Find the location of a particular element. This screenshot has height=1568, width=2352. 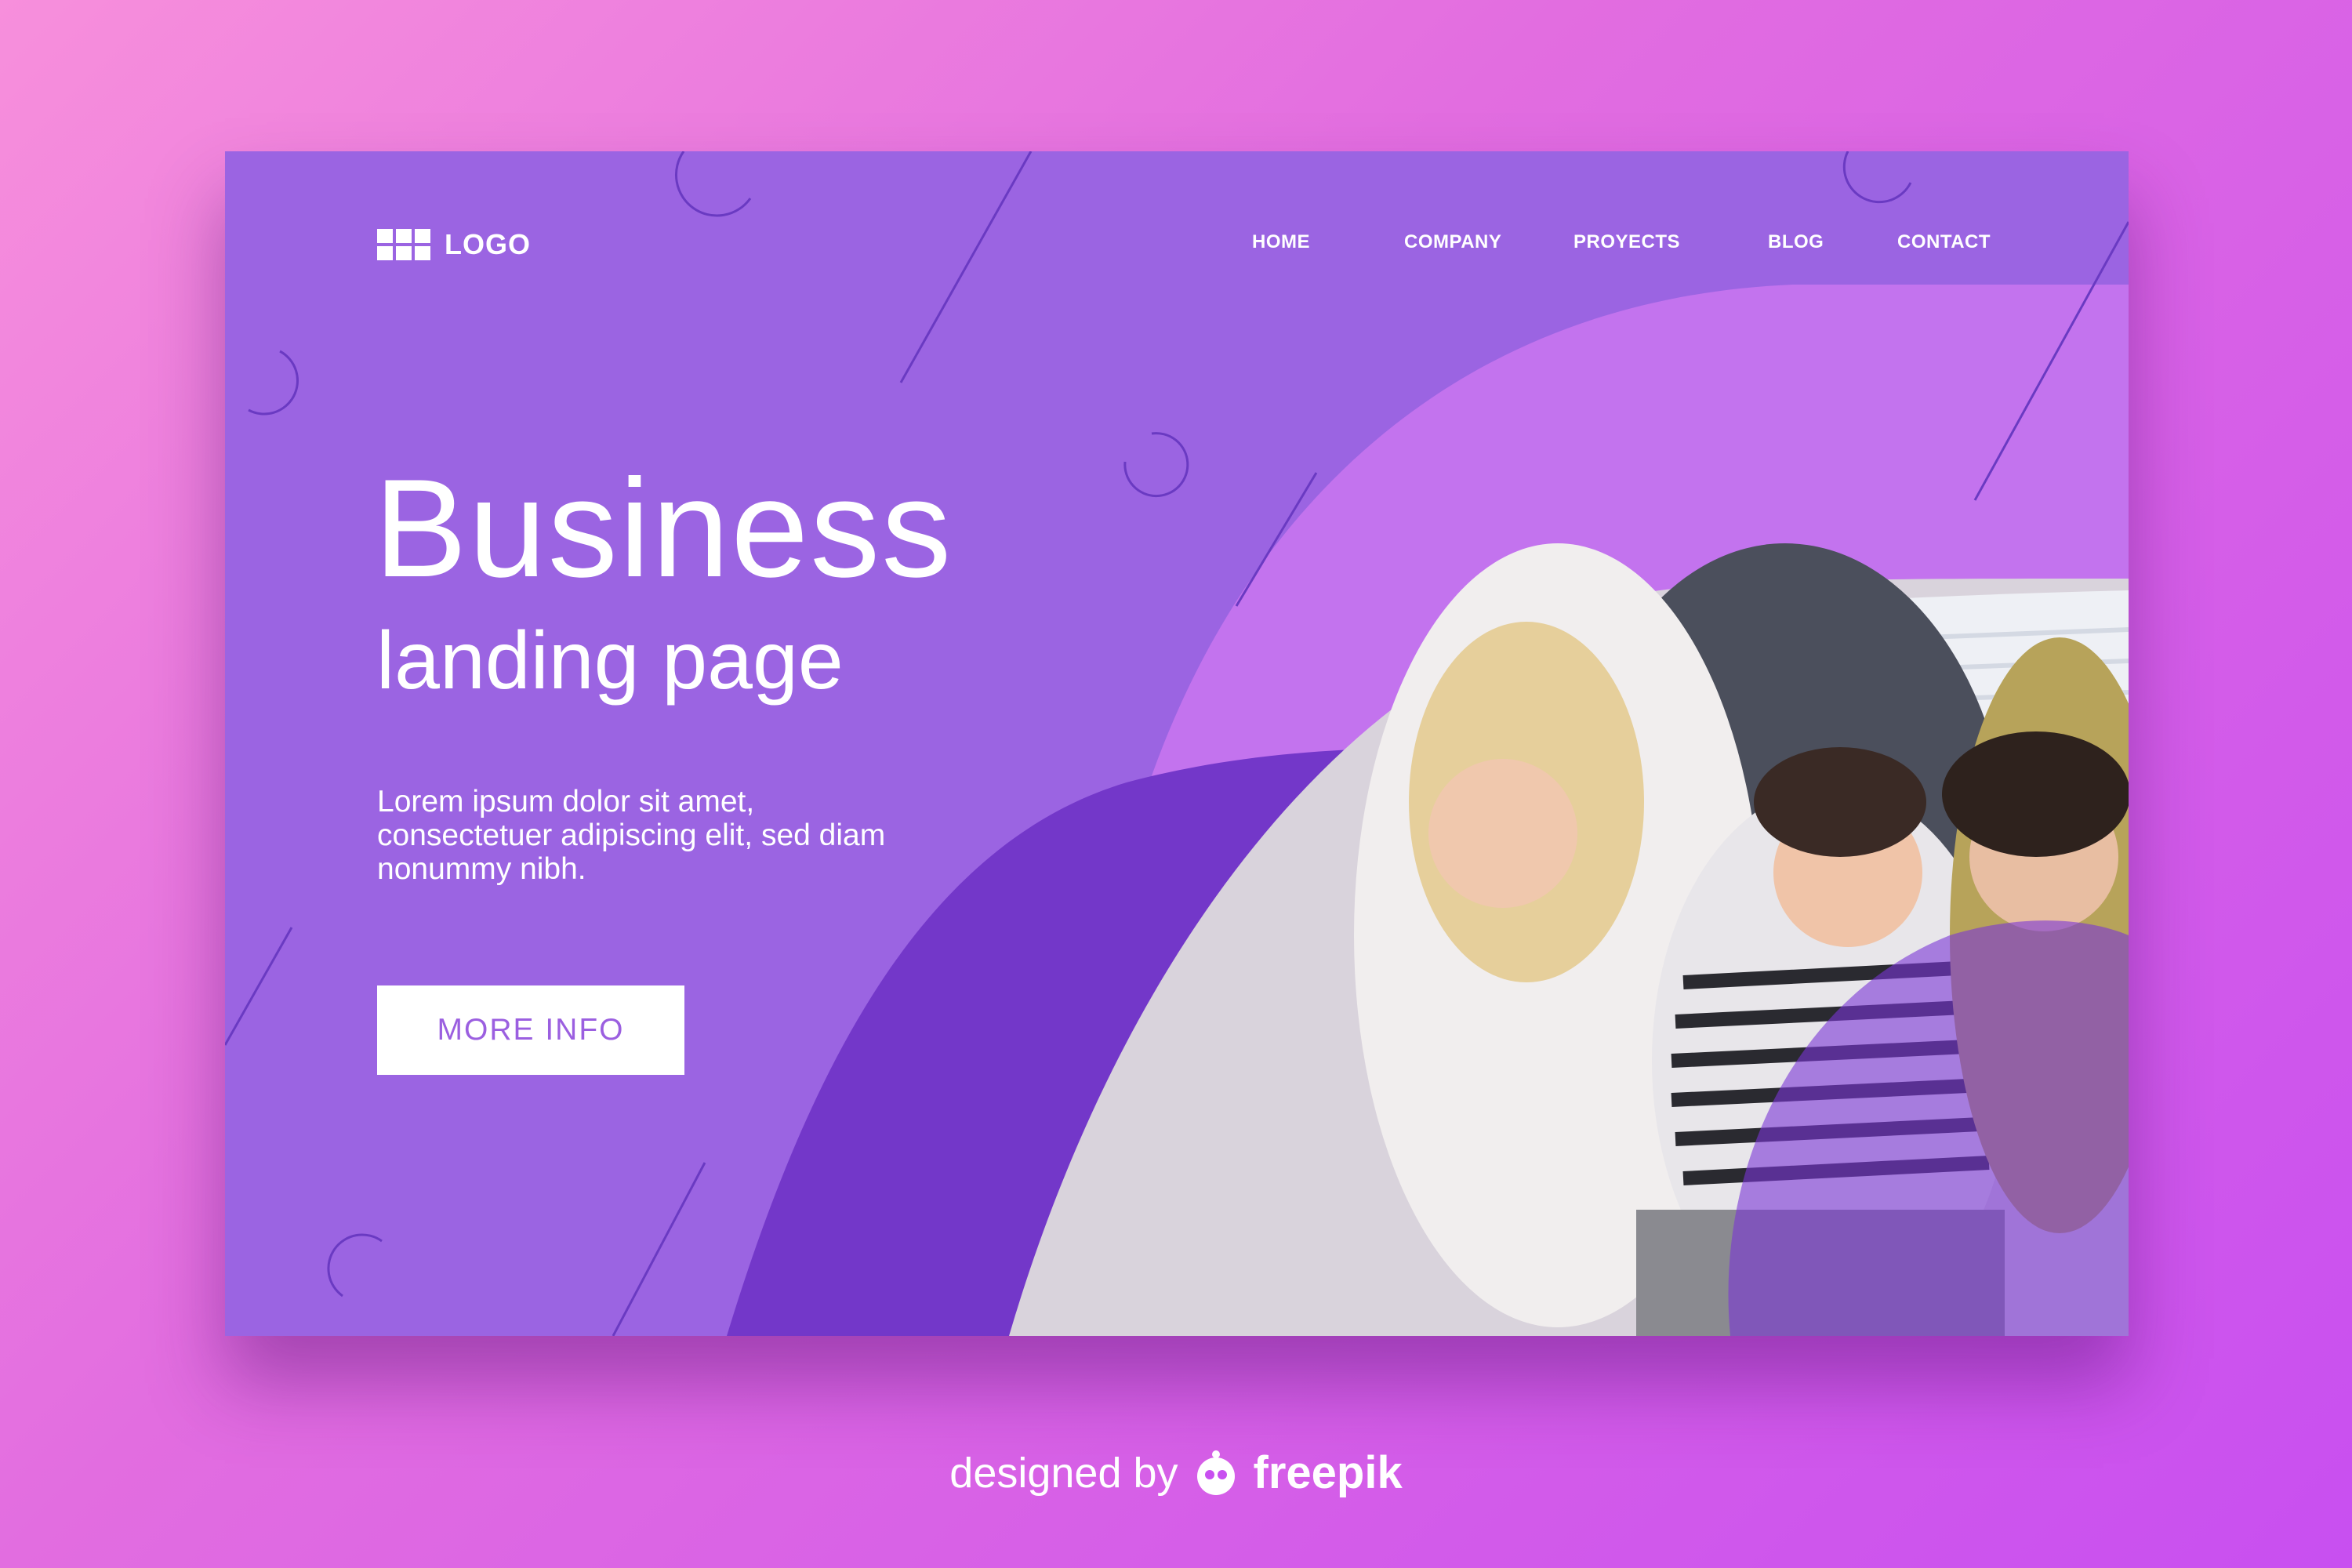

hero-title: Business is located at coordinates (663, 528).